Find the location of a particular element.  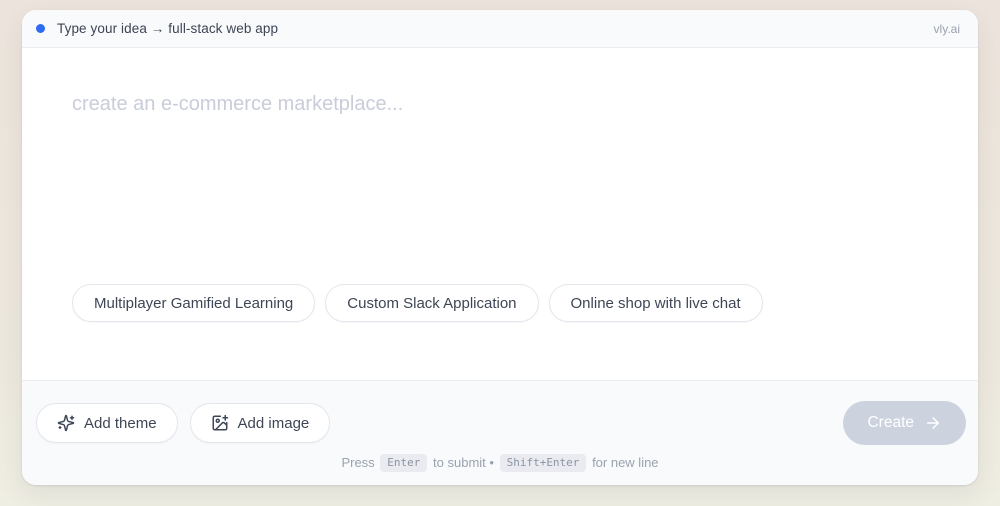

add-theme-button: Add theme is located at coordinates (107, 423).